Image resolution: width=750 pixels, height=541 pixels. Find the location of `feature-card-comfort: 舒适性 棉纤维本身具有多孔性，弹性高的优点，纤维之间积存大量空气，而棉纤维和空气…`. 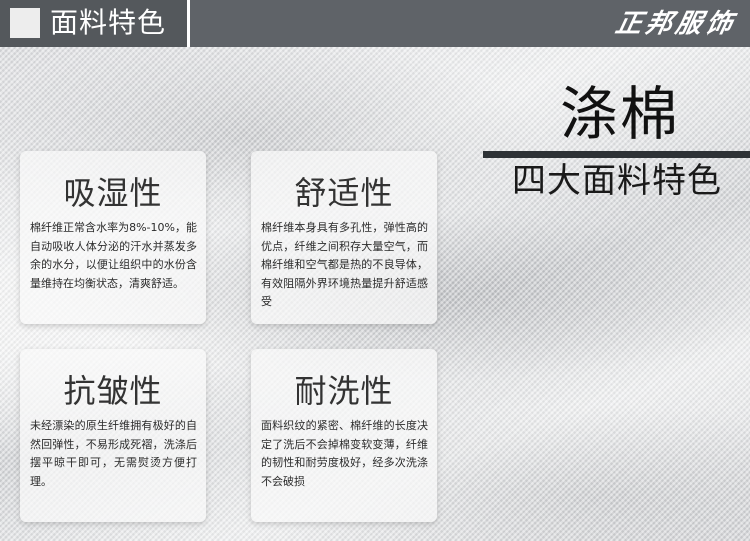

feature-card-comfort: 舒适性 棉纤维本身具有多孔性，弹性高的优点，纤维之间积存大量空气，而棉纤维和空气… is located at coordinates (344, 237).